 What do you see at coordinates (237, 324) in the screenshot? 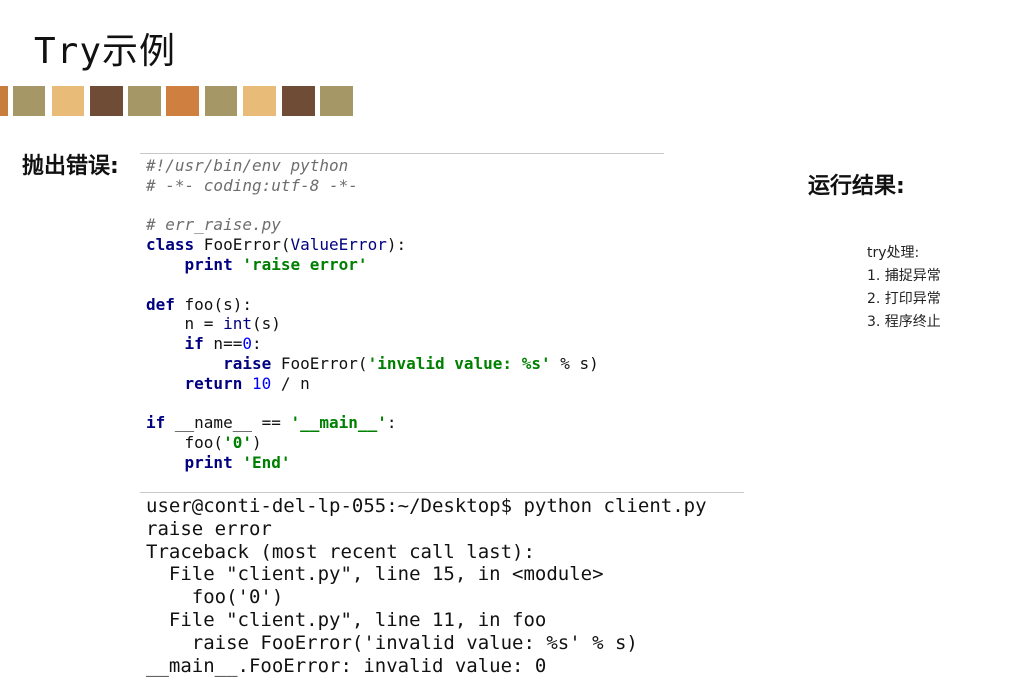
I see `code-builtin: int` at bounding box center [237, 324].